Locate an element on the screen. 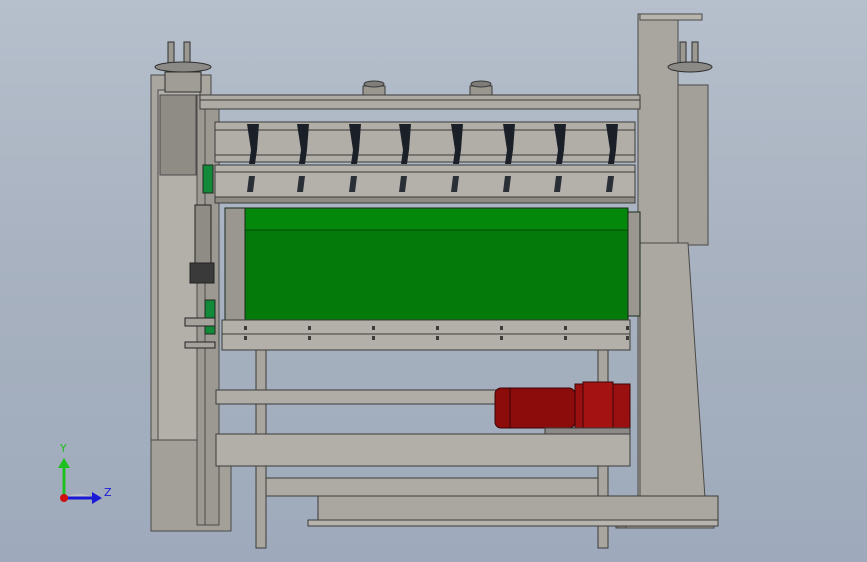 The height and width of the screenshot is (562, 867). upper-knife-shaft is located at coordinates (425, 142).